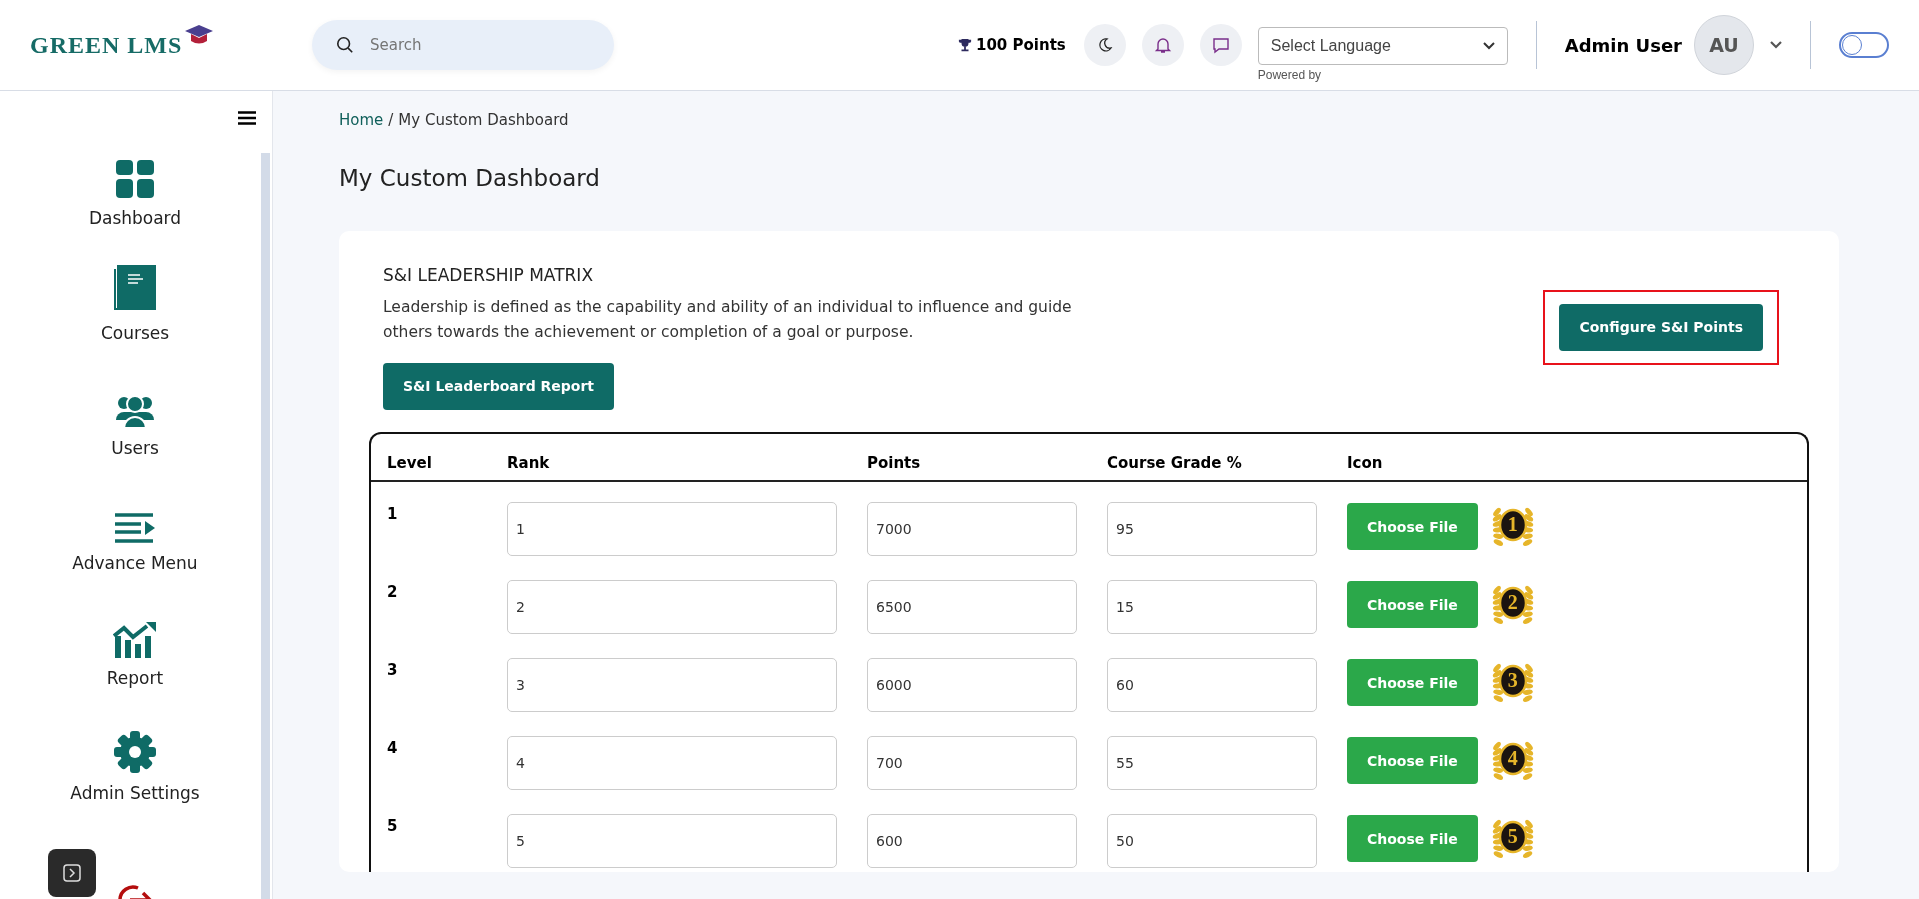  I want to click on grade-field: 95, so click(1212, 528).